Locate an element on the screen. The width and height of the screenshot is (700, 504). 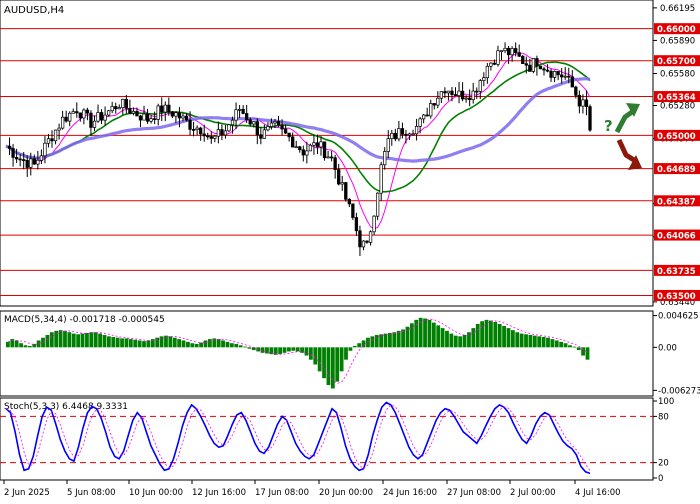
time-tick-label: 2 Jul 00:00 is located at coordinates (533, 493).